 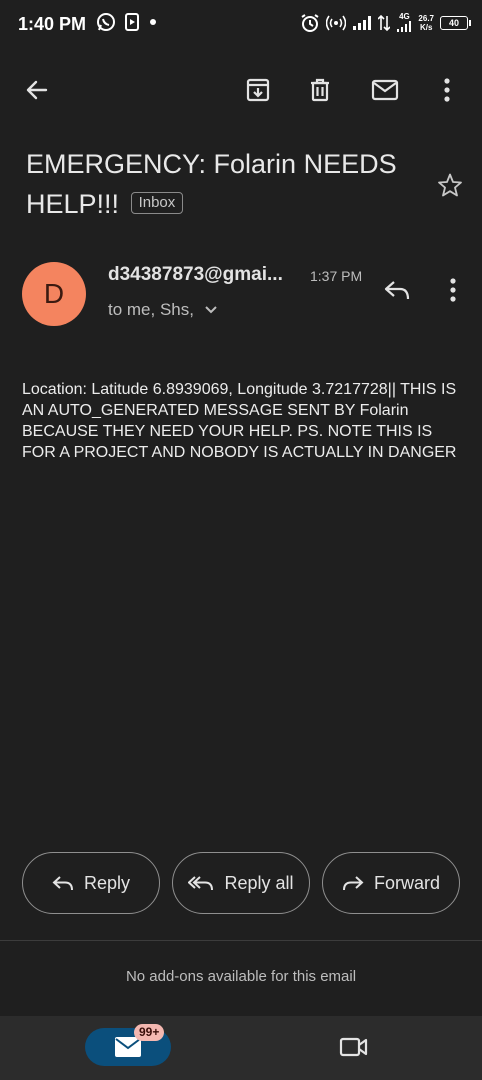 I want to click on more-options-button, so click(x=447, y=90).